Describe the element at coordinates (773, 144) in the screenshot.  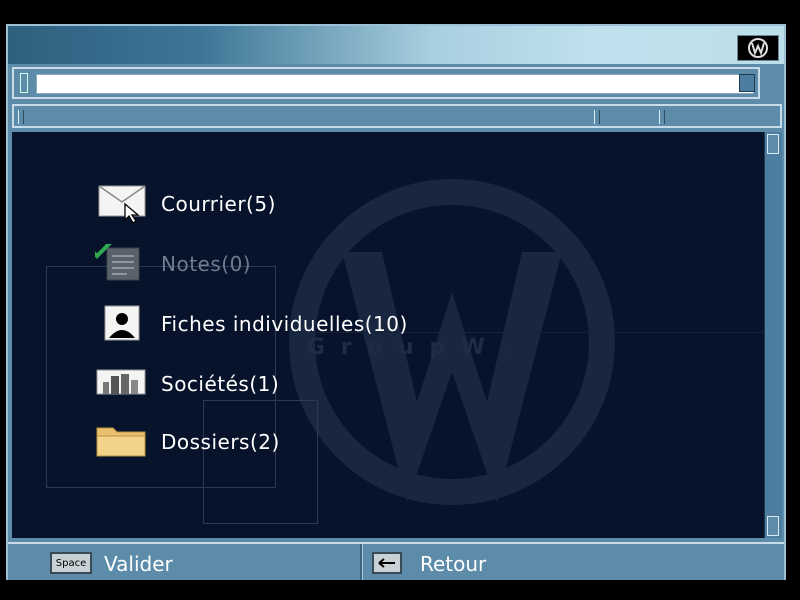
I see `scroll-up-button` at that location.